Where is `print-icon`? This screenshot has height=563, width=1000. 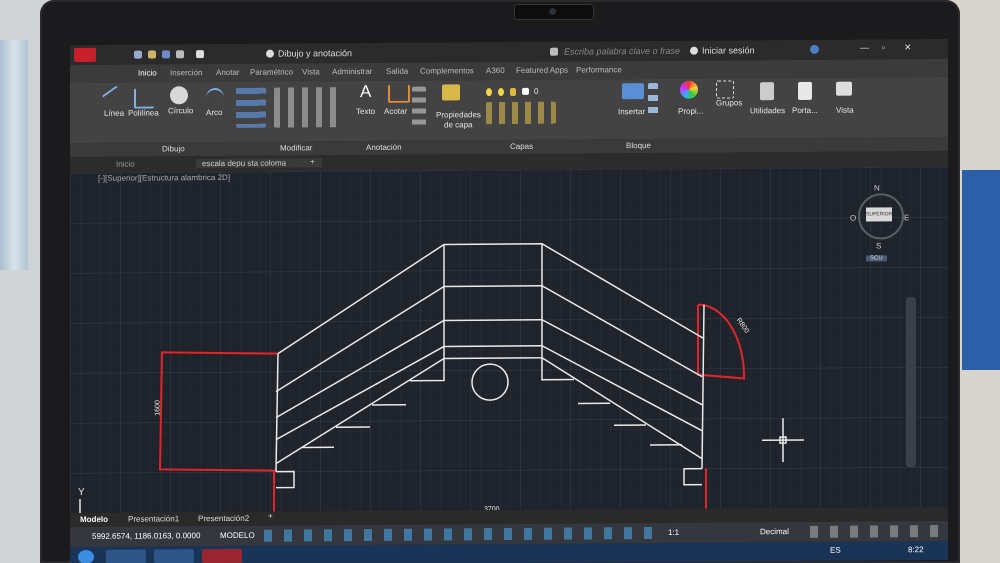
print-icon is located at coordinates (180, 54).